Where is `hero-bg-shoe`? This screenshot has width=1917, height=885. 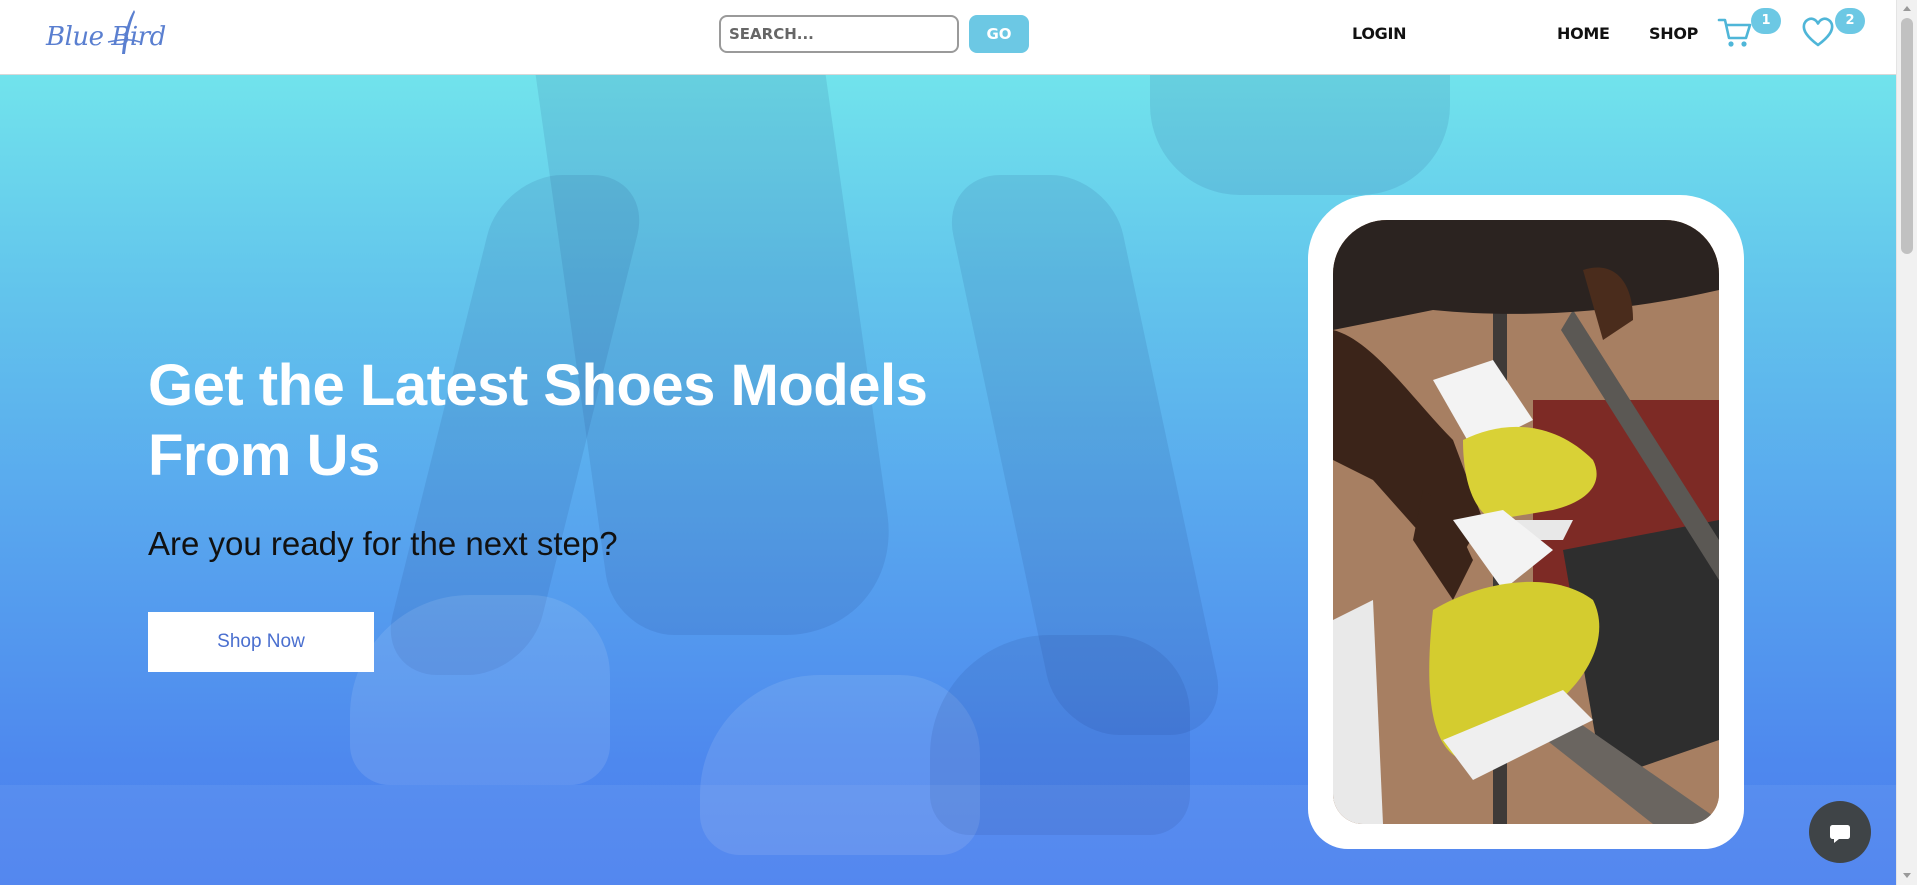
hero-bg-shoe is located at coordinates (480, 690).